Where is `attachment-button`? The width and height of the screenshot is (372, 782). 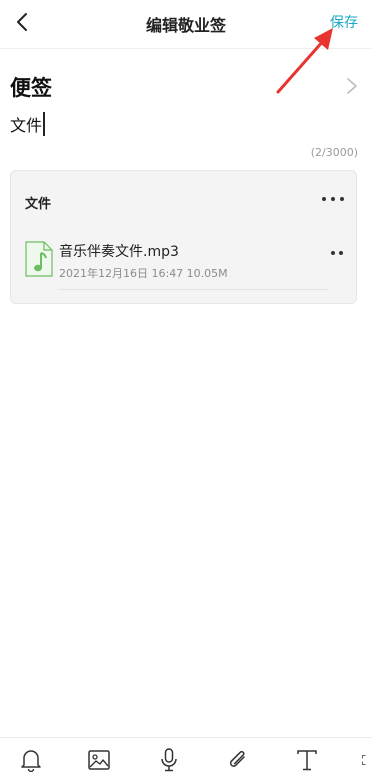
attachment-button is located at coordinates (238, 760).